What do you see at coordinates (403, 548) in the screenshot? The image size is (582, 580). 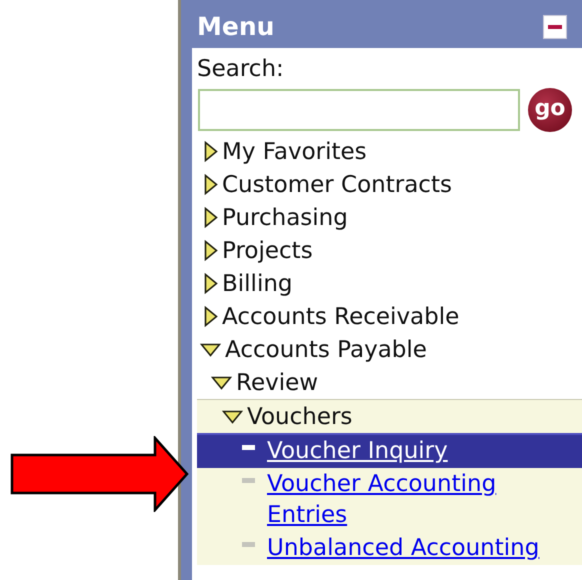 I see `menu-link: Unbalanced Accounting` at bounding box center [403, 548].